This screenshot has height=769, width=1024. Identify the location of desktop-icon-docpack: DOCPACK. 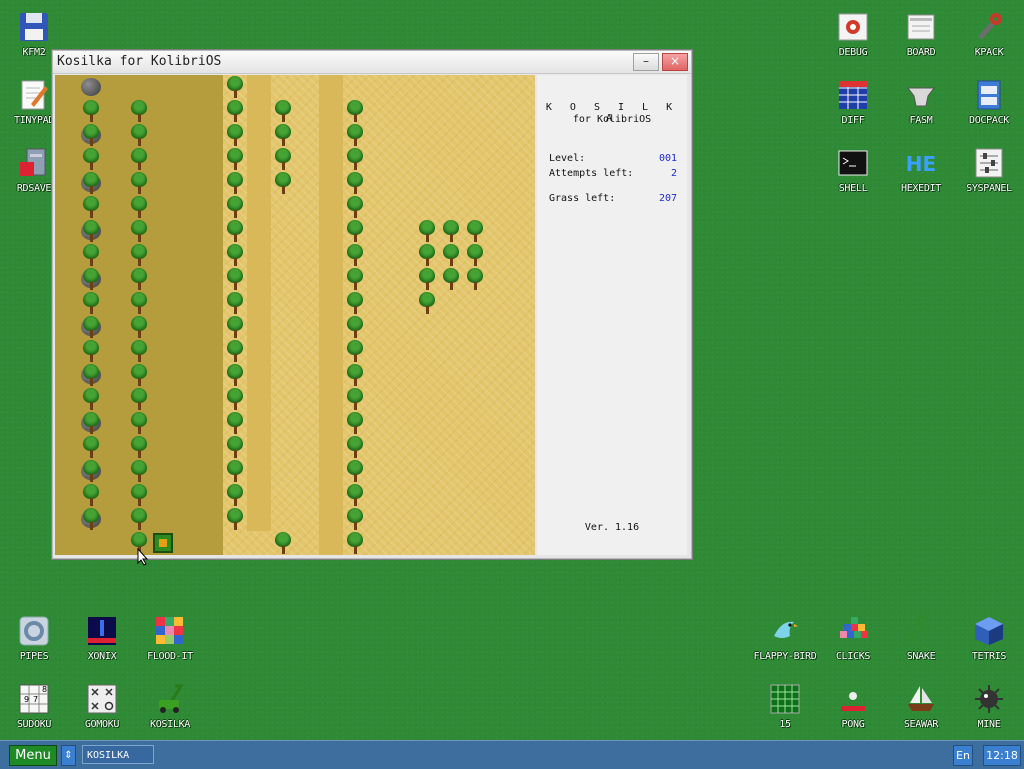
(989, 101).